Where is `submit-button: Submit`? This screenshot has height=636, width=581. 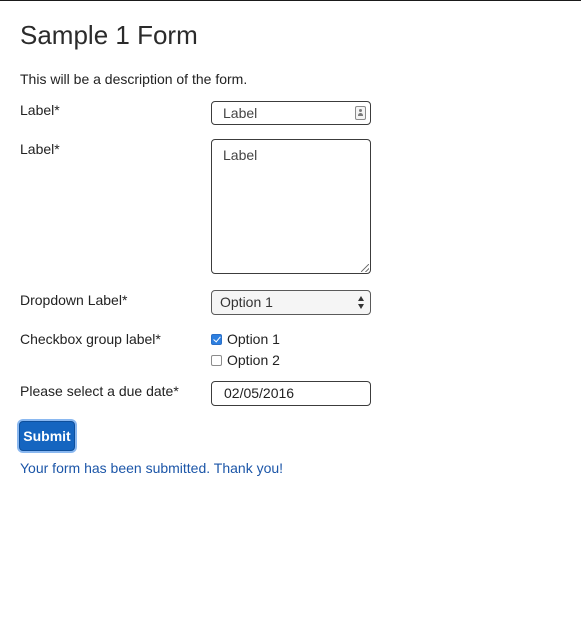 submit-button: Submit is located at coordinates (47, 436).